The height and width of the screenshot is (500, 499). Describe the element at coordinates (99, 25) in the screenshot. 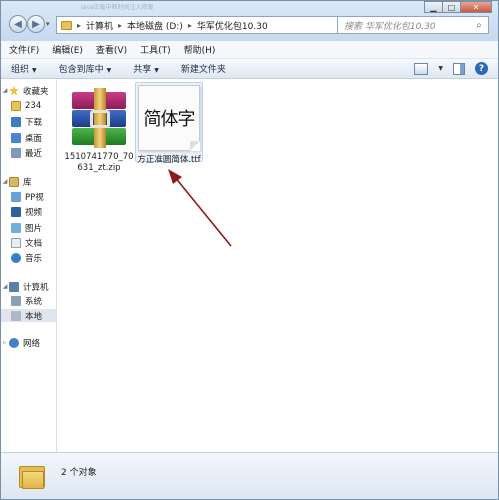

I see `breadcrumb-computer: 计算机` at that location.